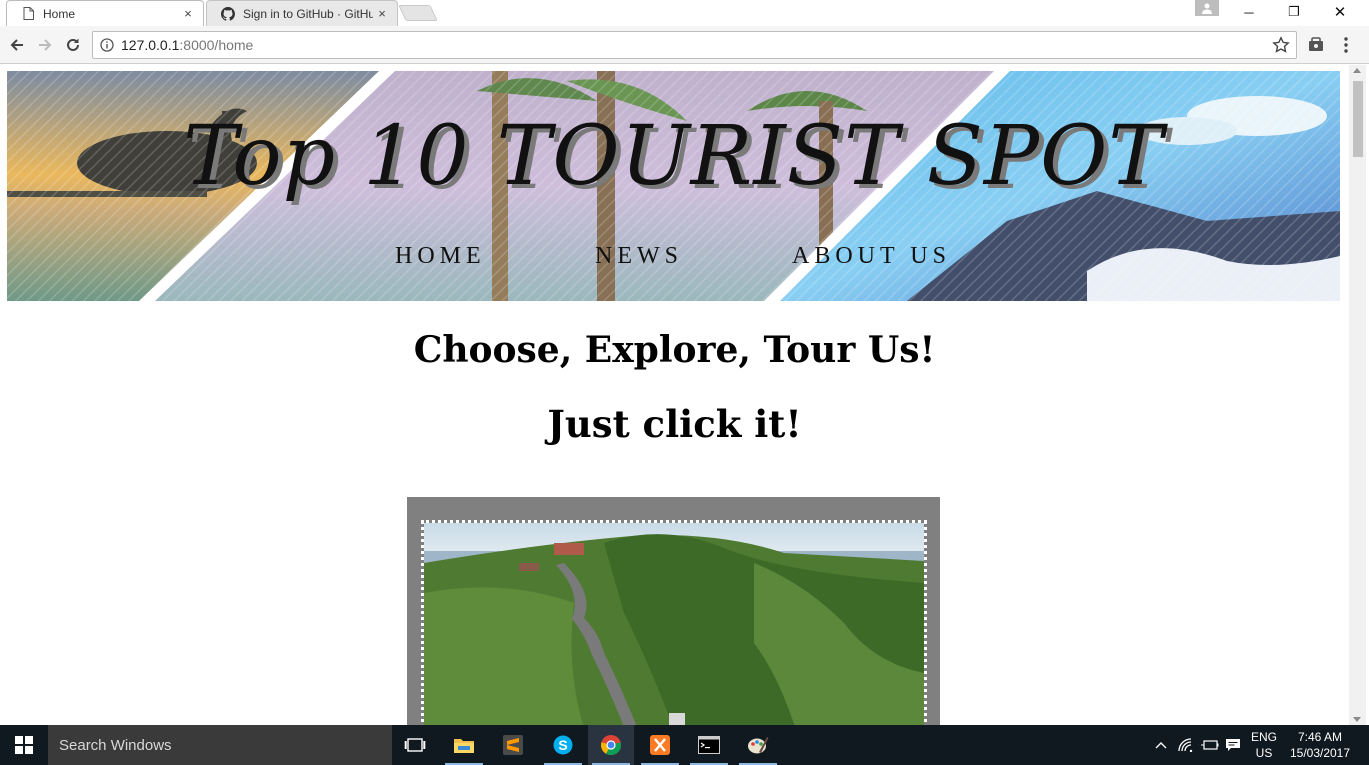 The image size is (1369, 765). Describe the element at coordinates (150, 45) in the screenshot. I see `url-host: 127.0.0.1` at that location.